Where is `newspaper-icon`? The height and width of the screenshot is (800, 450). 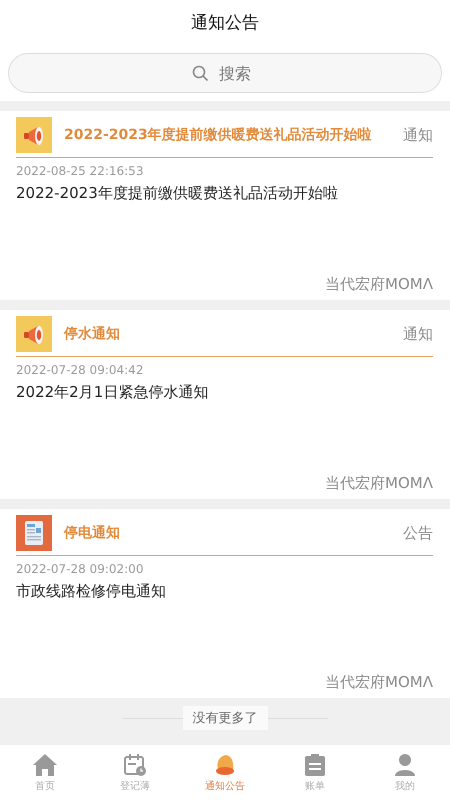
newspaper-icon is located at coordinates (34, 533).